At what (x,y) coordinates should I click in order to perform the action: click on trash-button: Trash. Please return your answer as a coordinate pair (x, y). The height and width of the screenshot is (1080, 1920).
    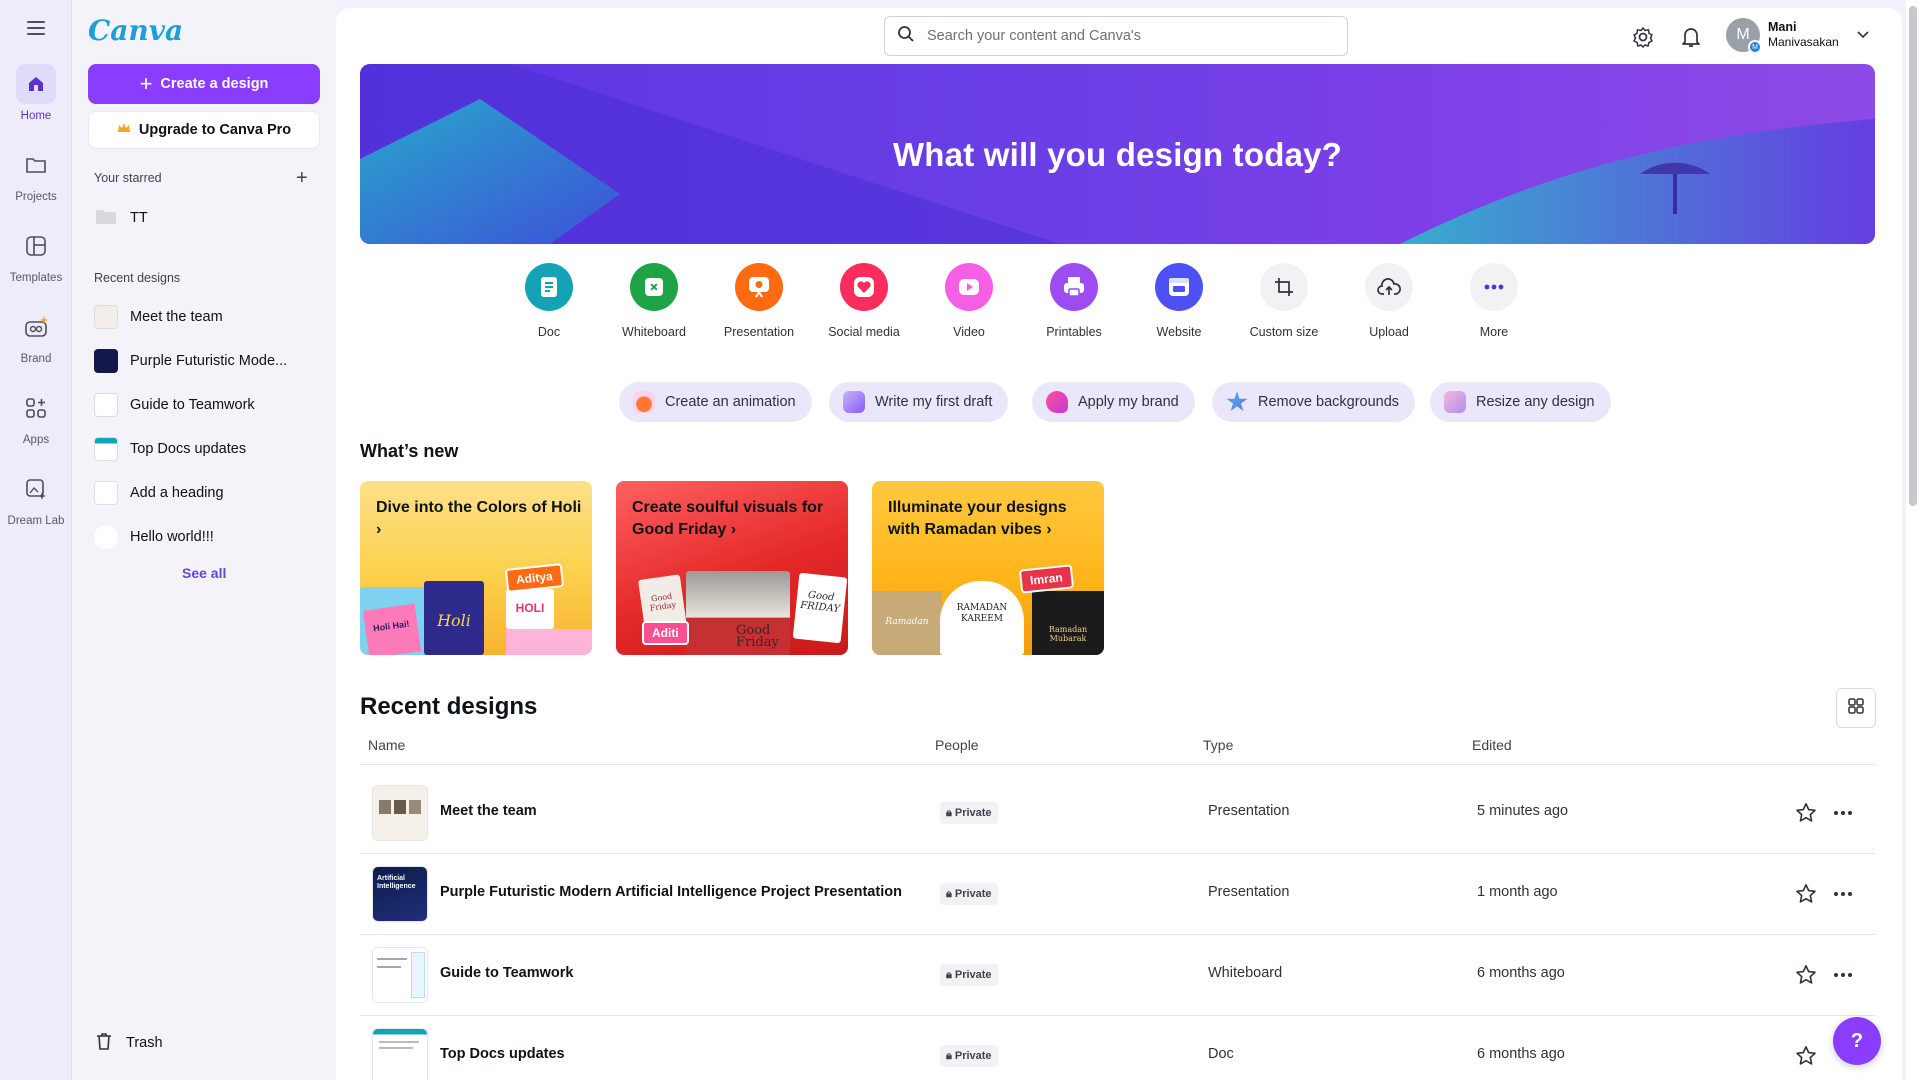
    Looking at the image, I should click on (128, 1043).